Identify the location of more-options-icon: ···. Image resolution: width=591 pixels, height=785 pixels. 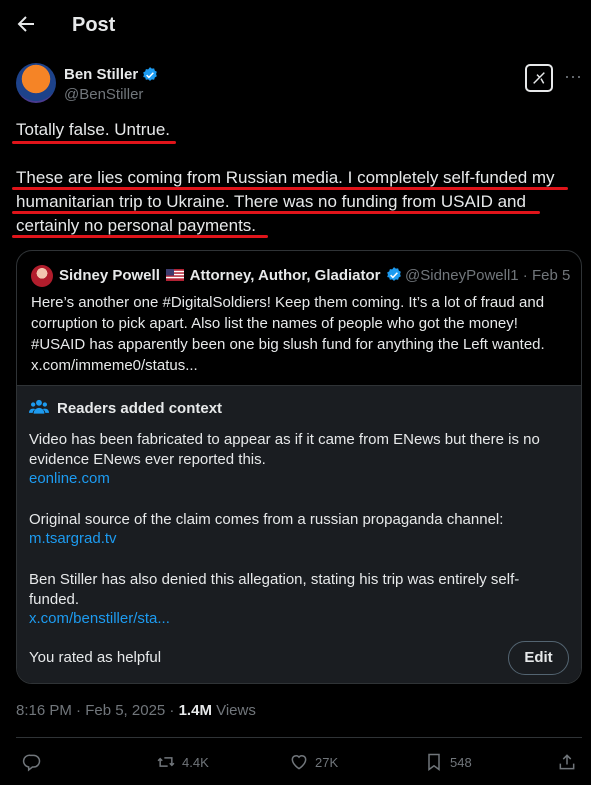
(573, 76).